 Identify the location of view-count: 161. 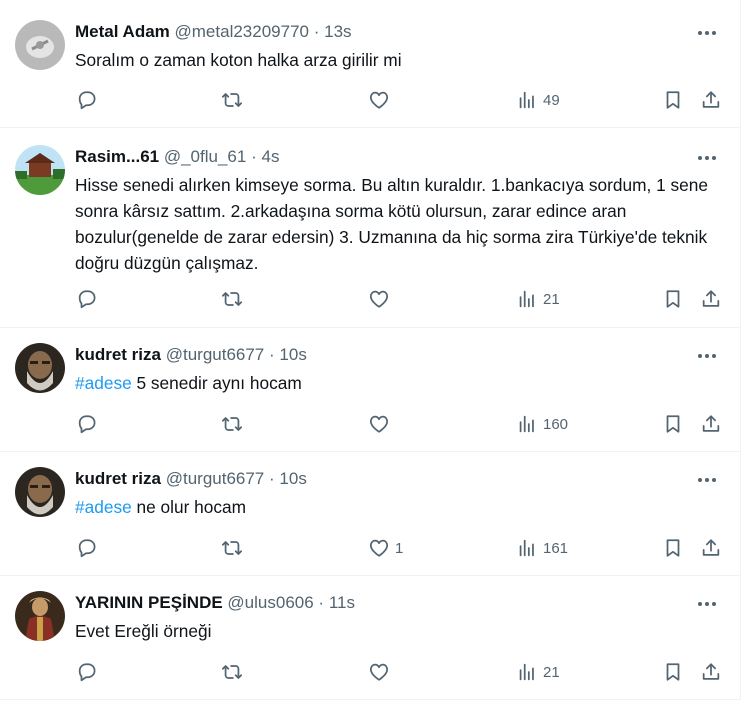
(556, 548).